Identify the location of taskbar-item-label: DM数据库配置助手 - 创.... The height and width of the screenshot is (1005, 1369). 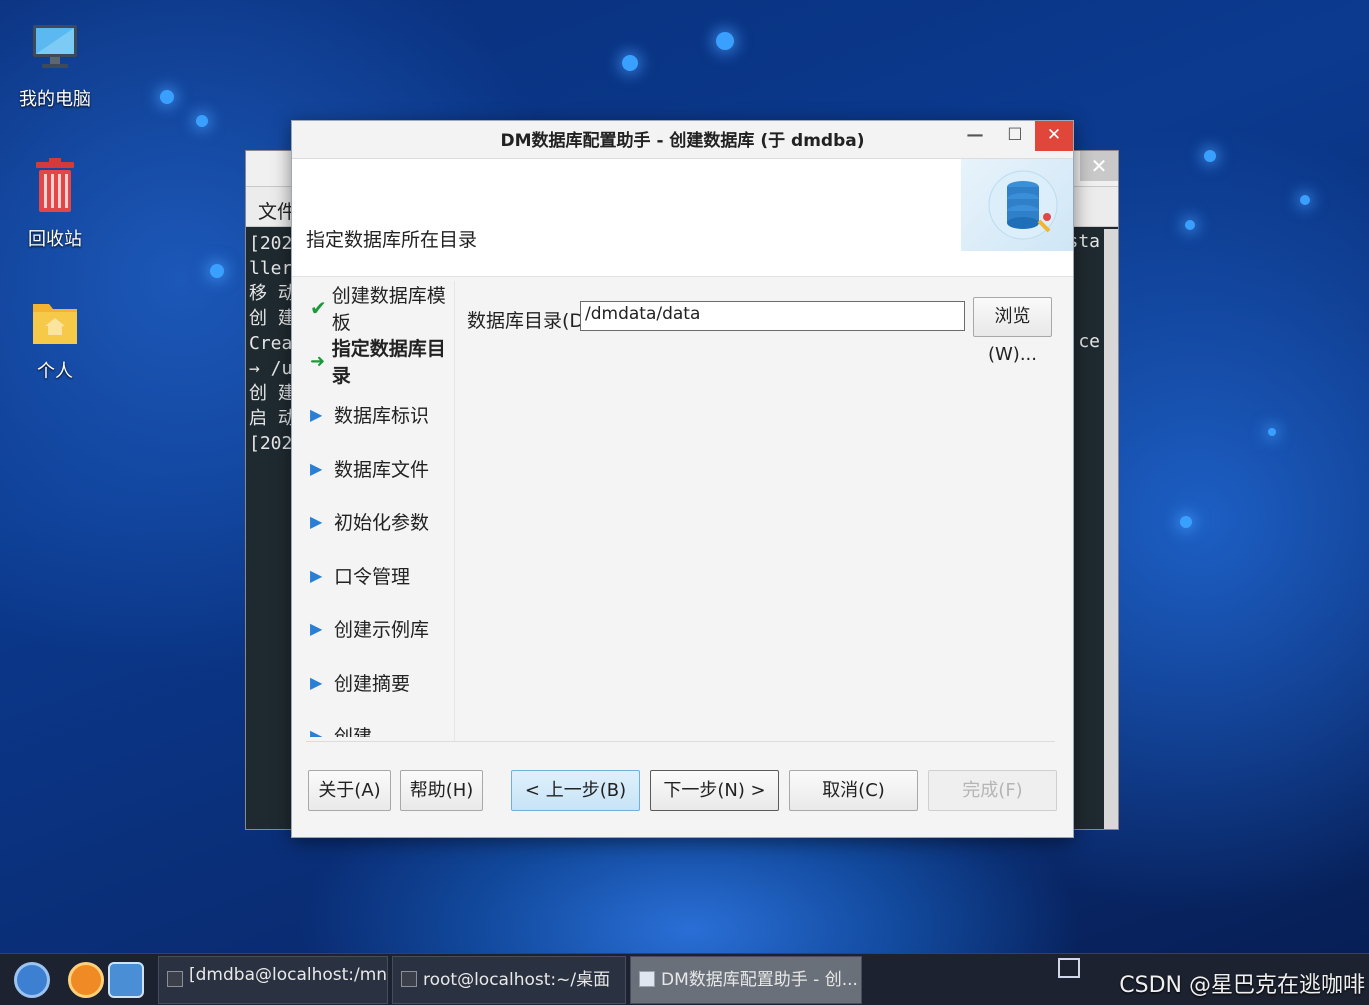
(759, 980).